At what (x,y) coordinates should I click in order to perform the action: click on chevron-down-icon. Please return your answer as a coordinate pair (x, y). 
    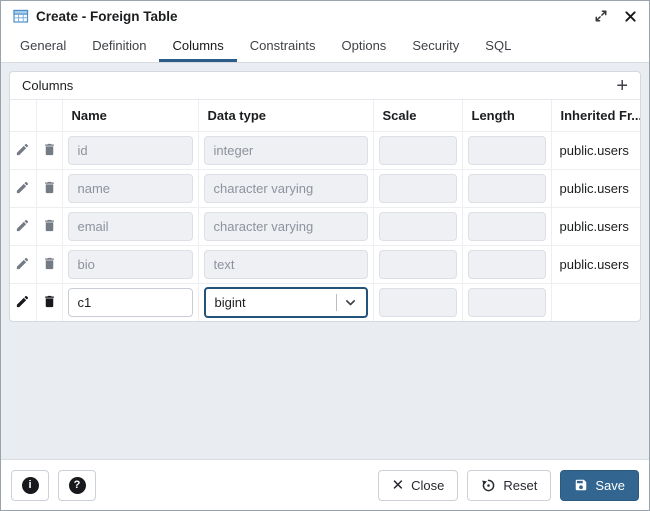
    Looking at the image, I should click on (350, 303).